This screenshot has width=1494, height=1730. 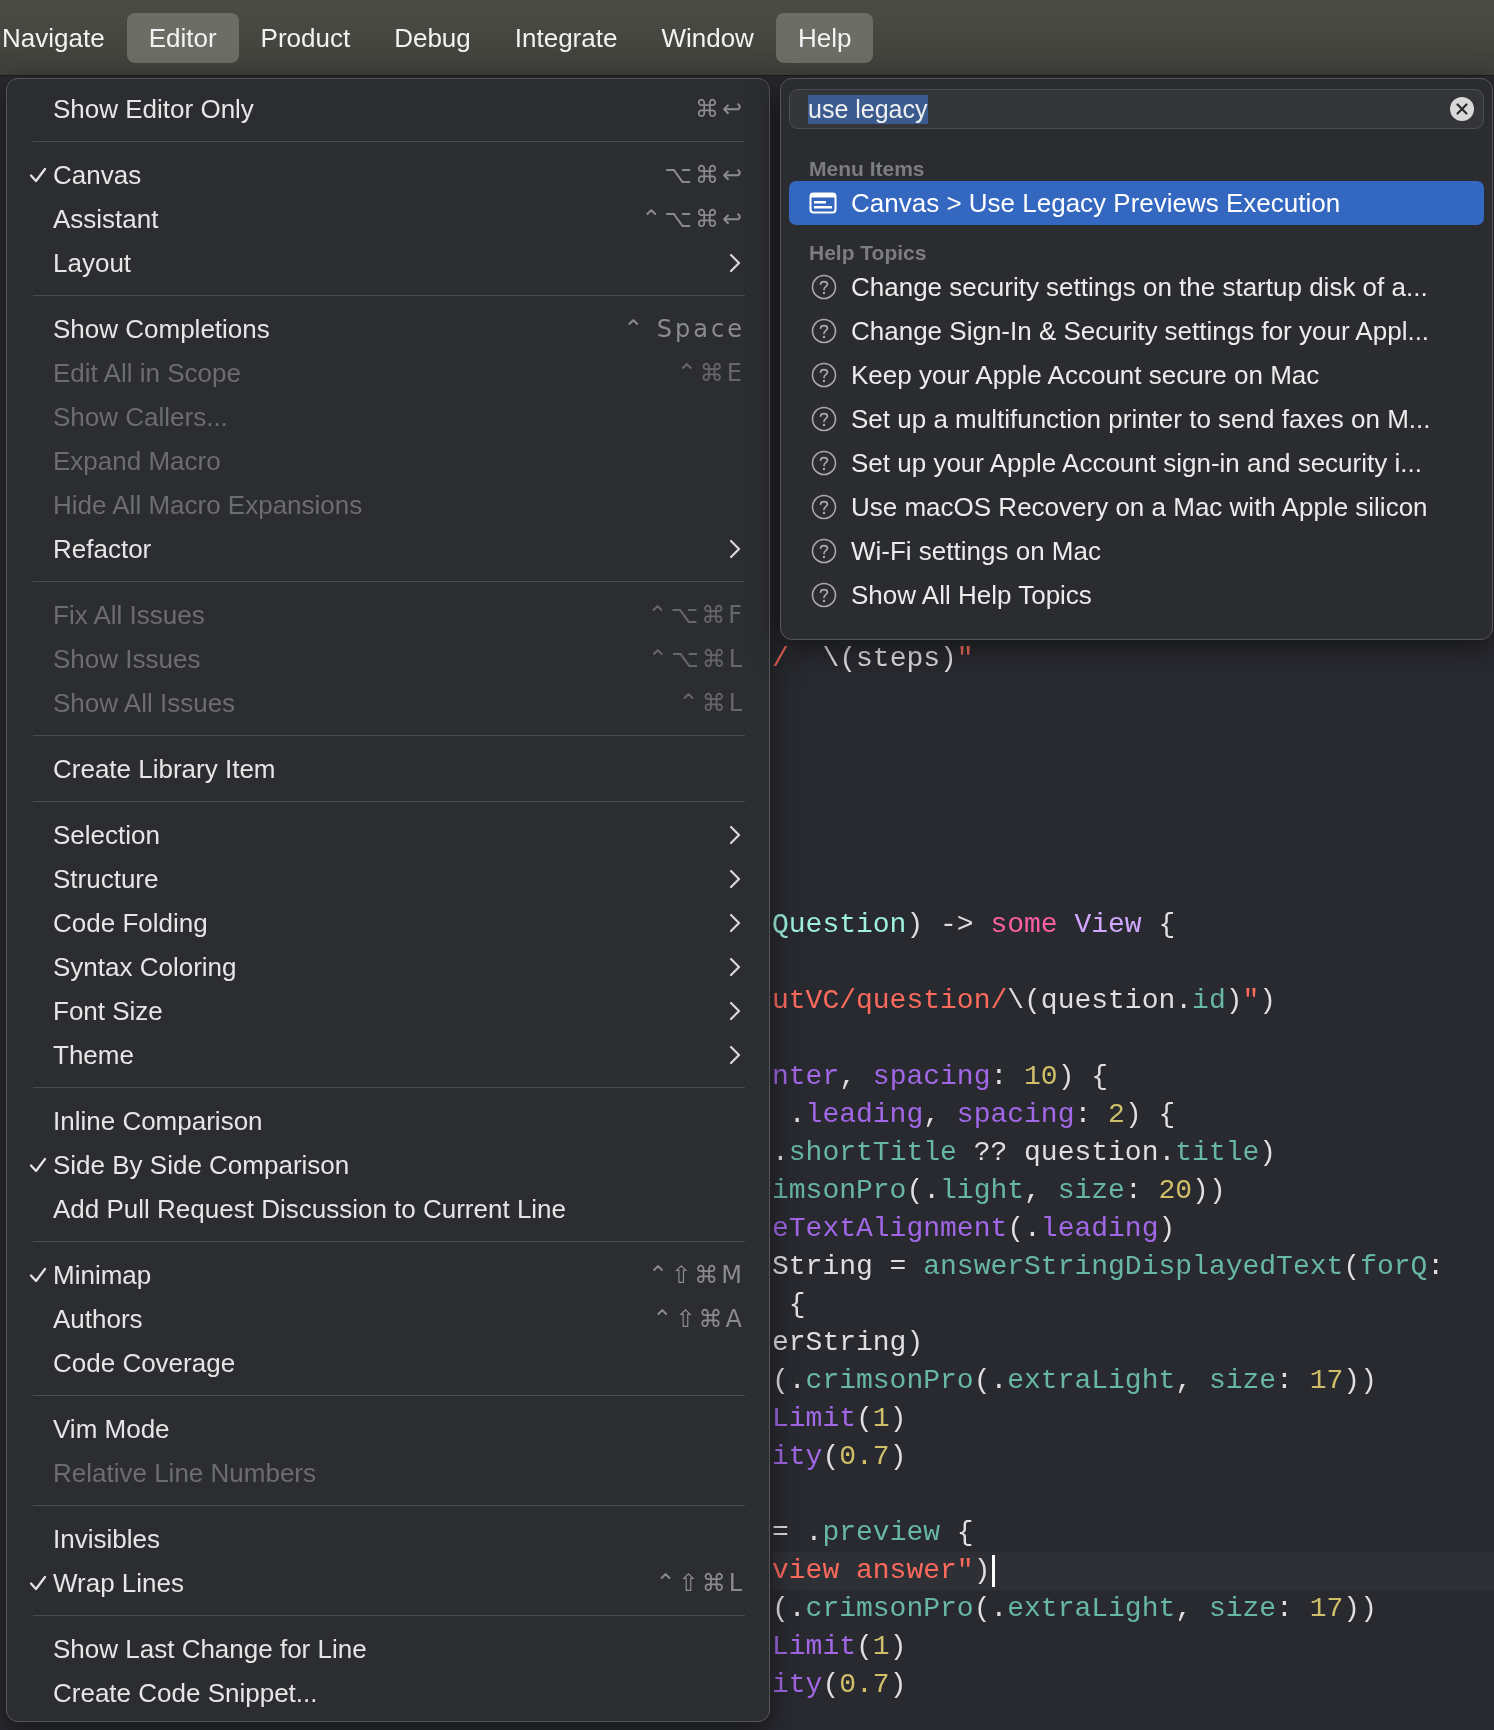 What do you see at coordinates (376, 1583) in the screenshot?
I see `menu-item: Wrap Lines ⌃⇧⌘L` at bounding box center [376, 1583].